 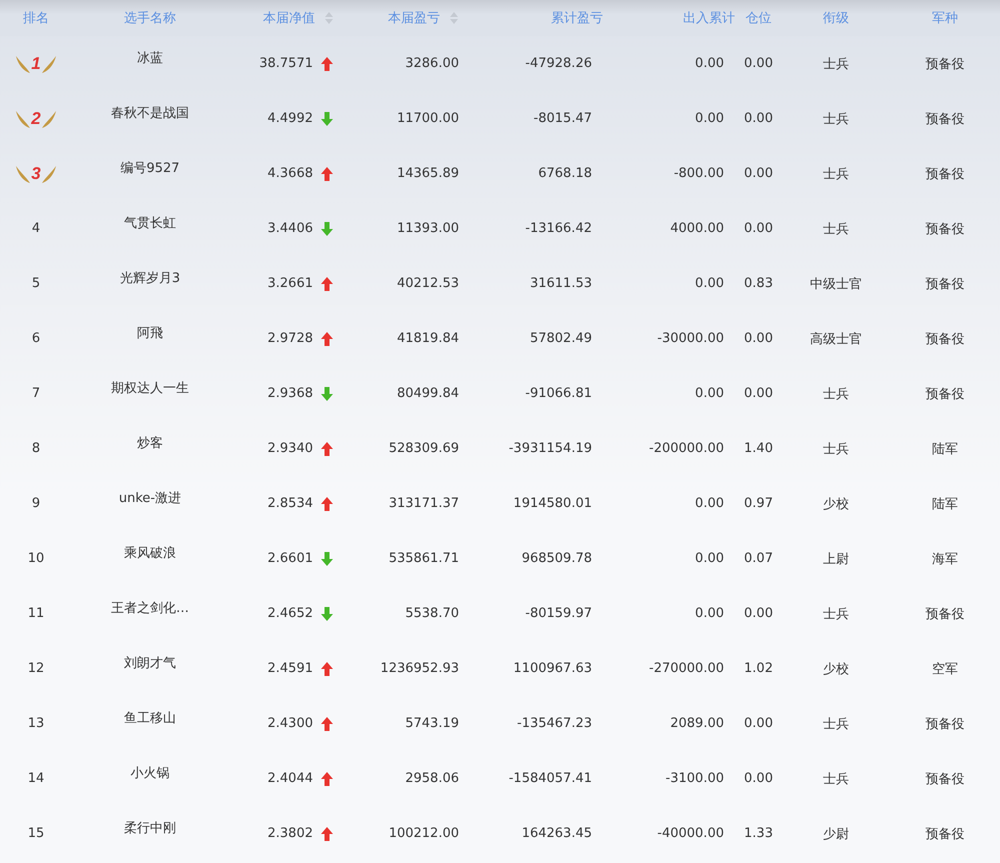 What do you see at coordinates (36, 283) in the screenshot?
I see `rank-number: 5` at bounding box center [36, 283].